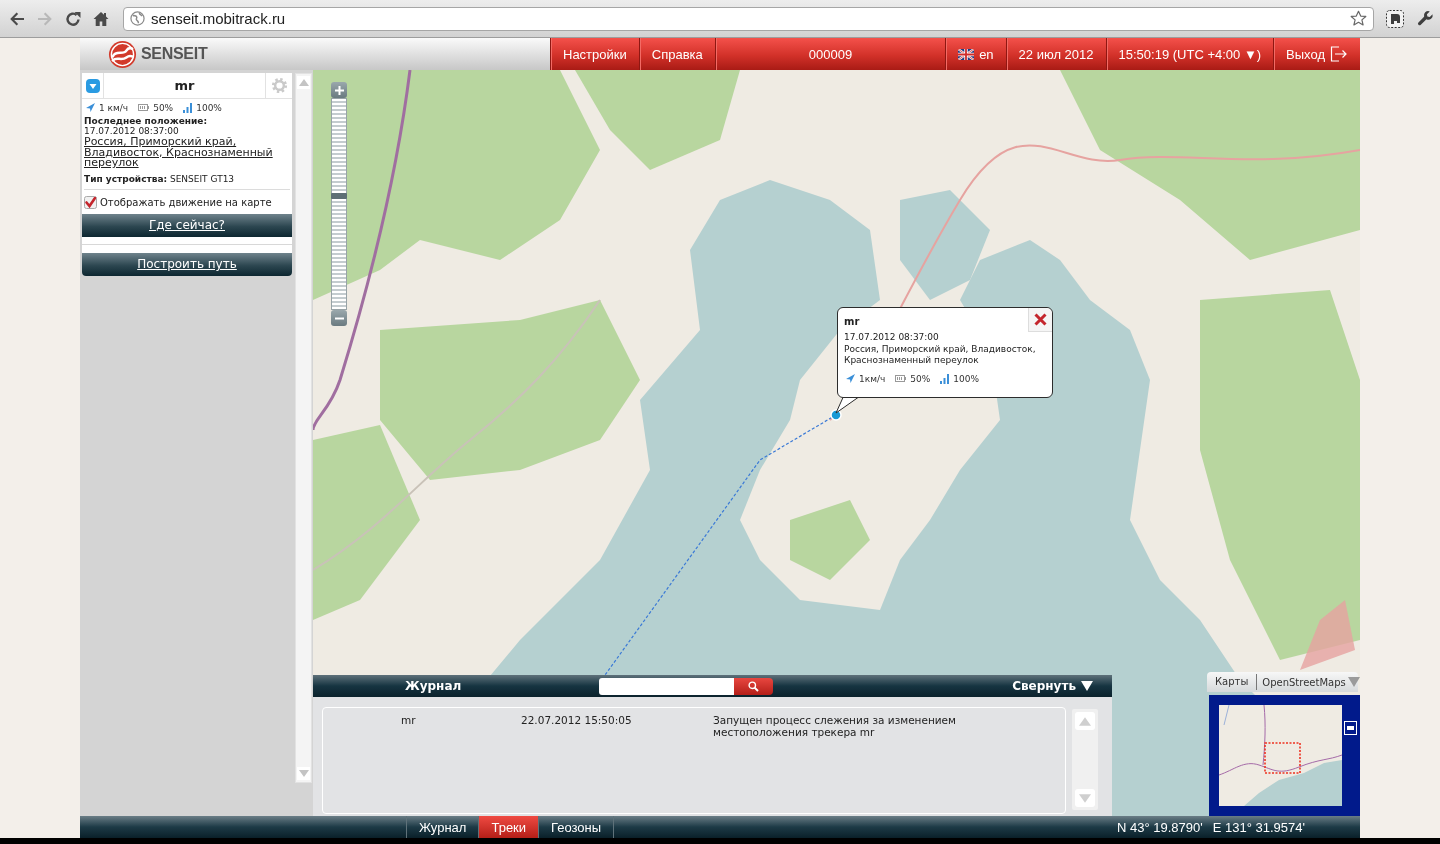  I want to click on home-icon, so click(101, 18).